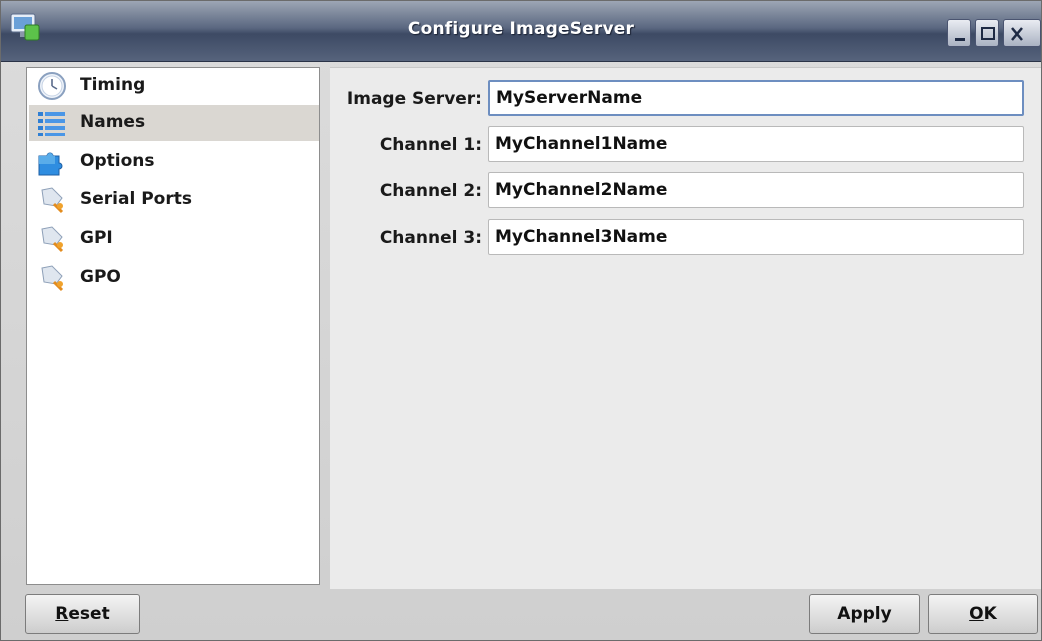 This screenshot has width=1042, height=641. What do you see at coordinates (990, 614) in the screenshot?
I see `ok-label: K` at bounding box center [990, 614].